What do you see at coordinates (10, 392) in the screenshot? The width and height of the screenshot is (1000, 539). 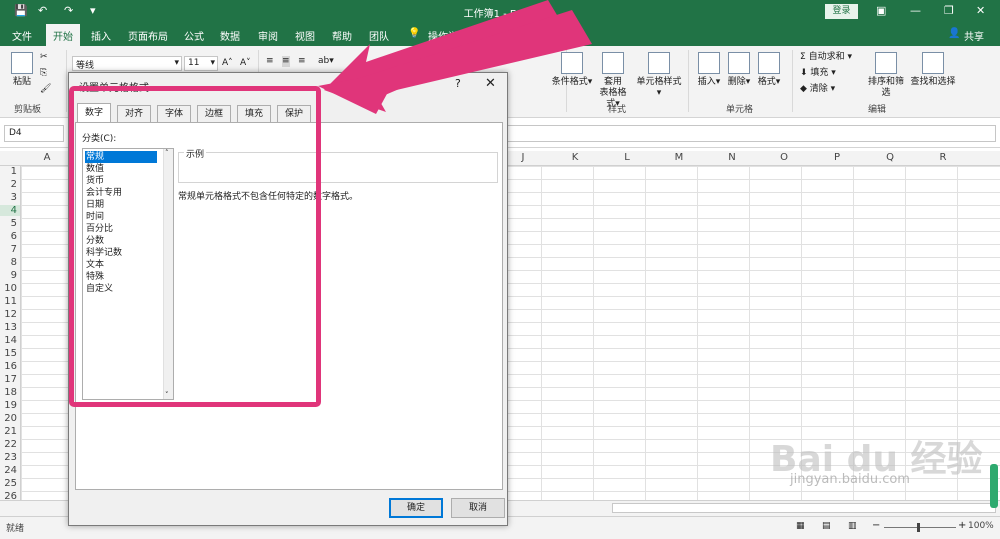 I see `row-header: 18` at bounding box center [10, 392].